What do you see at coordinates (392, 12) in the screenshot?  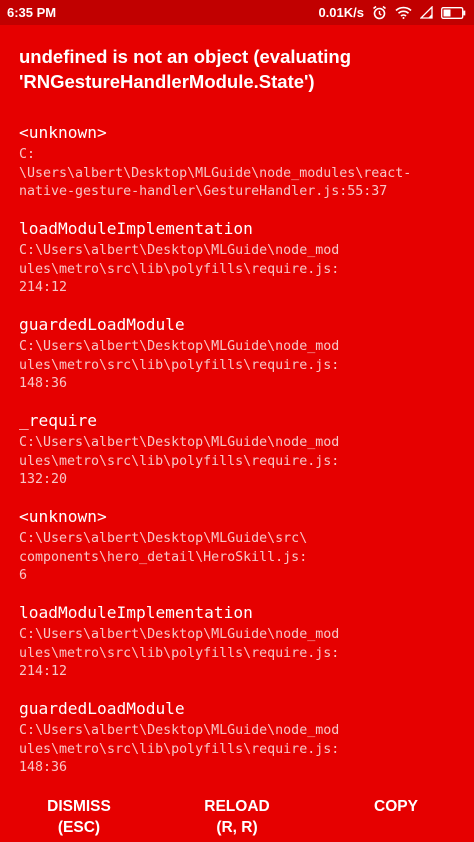 I see `status-indicators: 0.01K/s` at bounding box center [392, 12].